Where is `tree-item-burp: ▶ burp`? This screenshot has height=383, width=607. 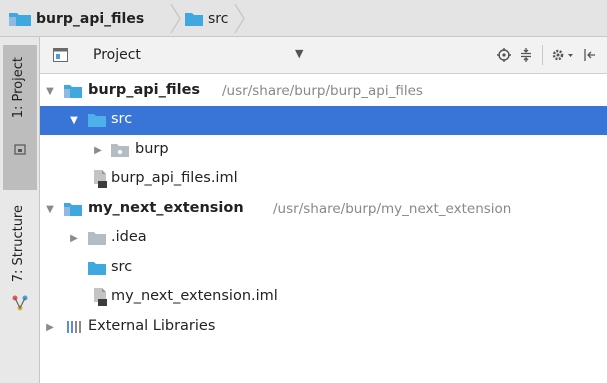
tree-item-burp: ▶ burp is located at coordinates (323, 150).